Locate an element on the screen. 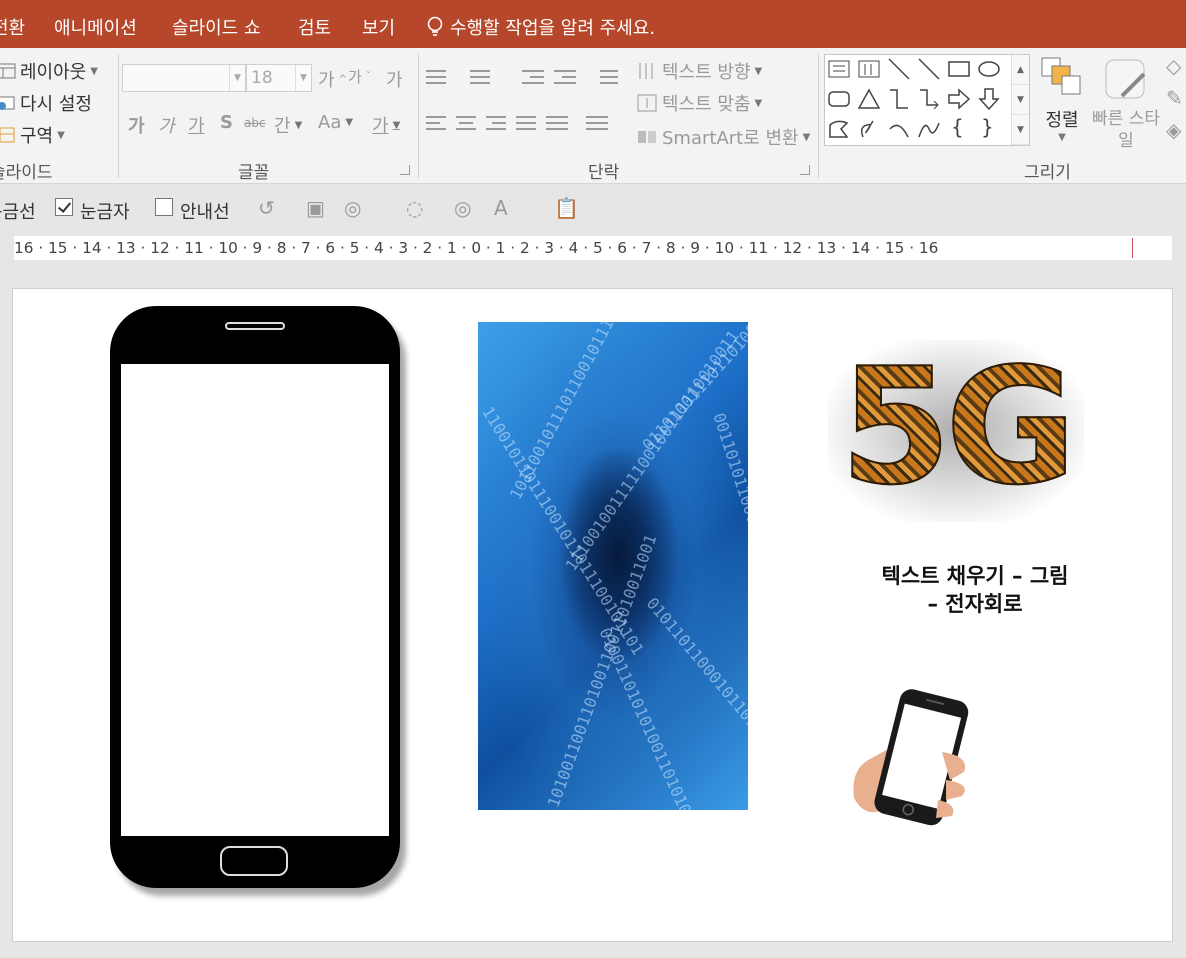 The image size is (1186, 958). line-spacing-icon is located at coordinates (606, 77).